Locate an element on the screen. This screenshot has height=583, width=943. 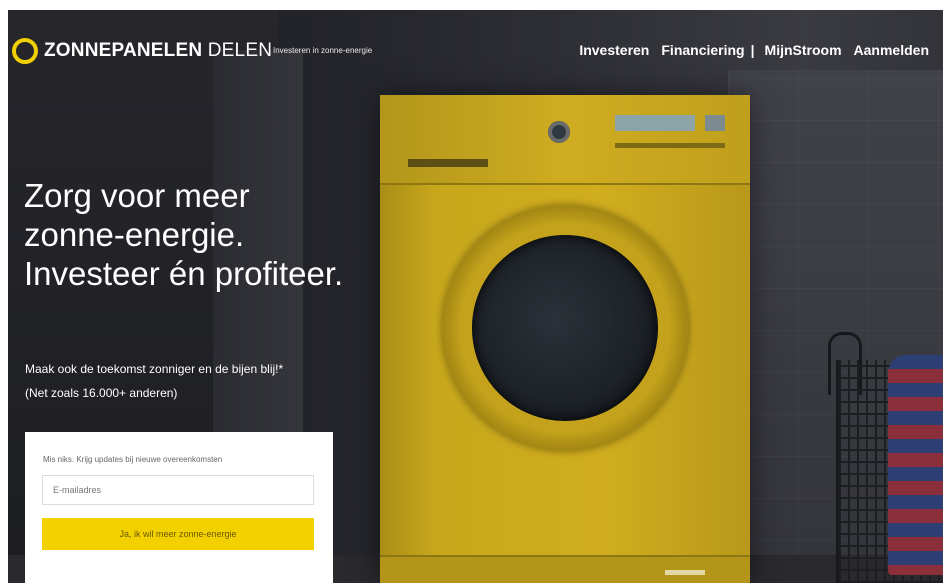
washer-door is located at coordinates (565, 328).